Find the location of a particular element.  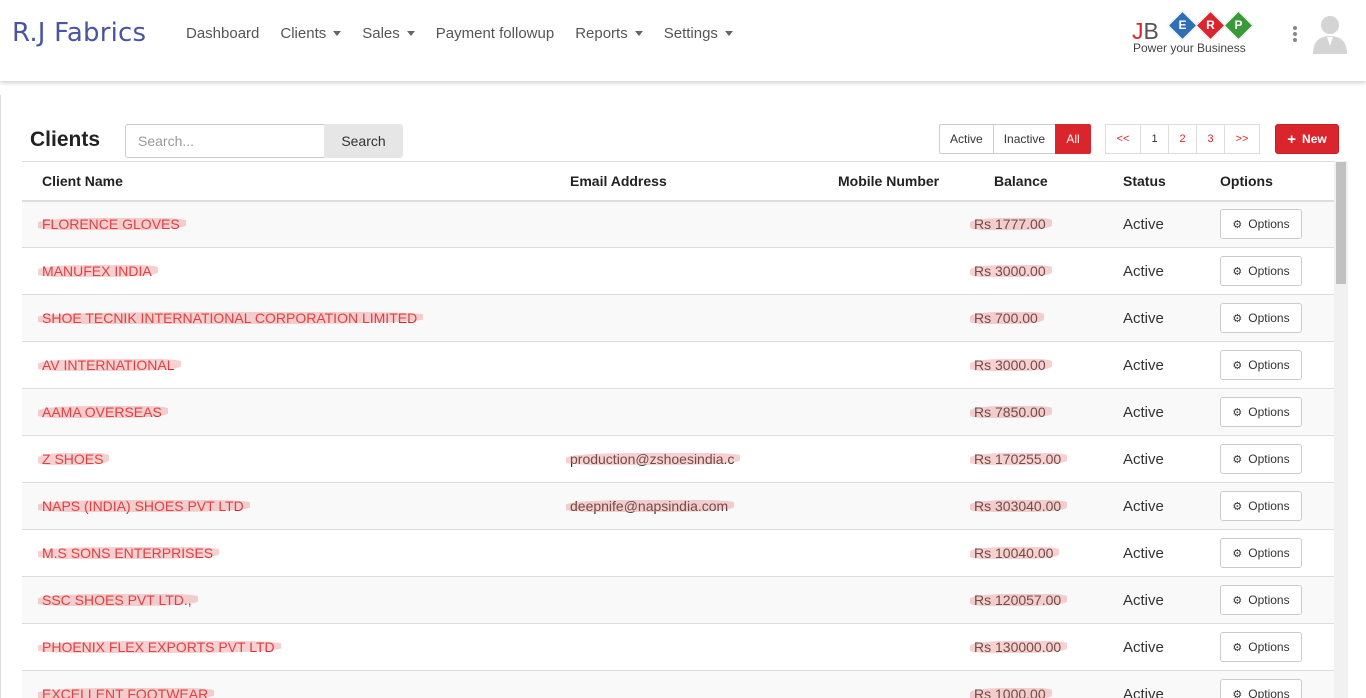

search-button: Search is located at coordinates (363, 141).